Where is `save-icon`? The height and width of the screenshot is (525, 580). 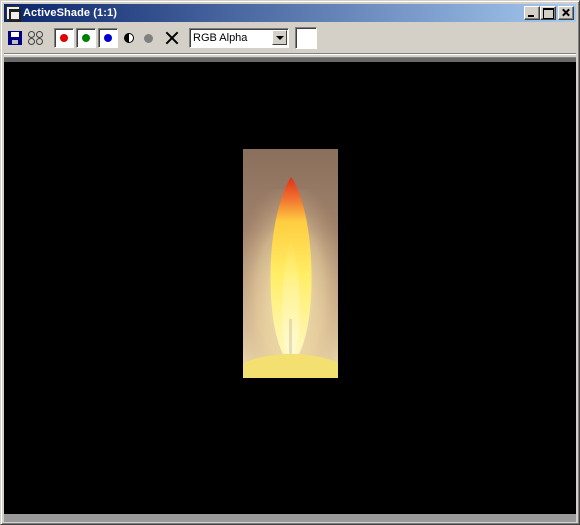 save-icon is located at coordinates (15, 38).